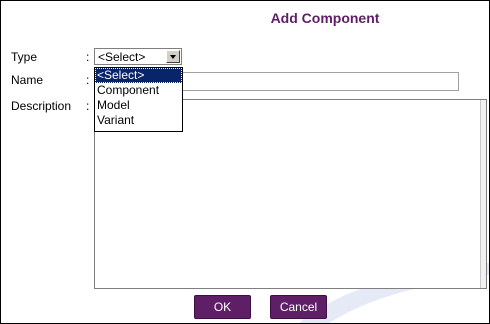  What do you see at coordinates (24, 57) in the screenshot?
I see `type-label: Type` at bounding box center [24, 57].